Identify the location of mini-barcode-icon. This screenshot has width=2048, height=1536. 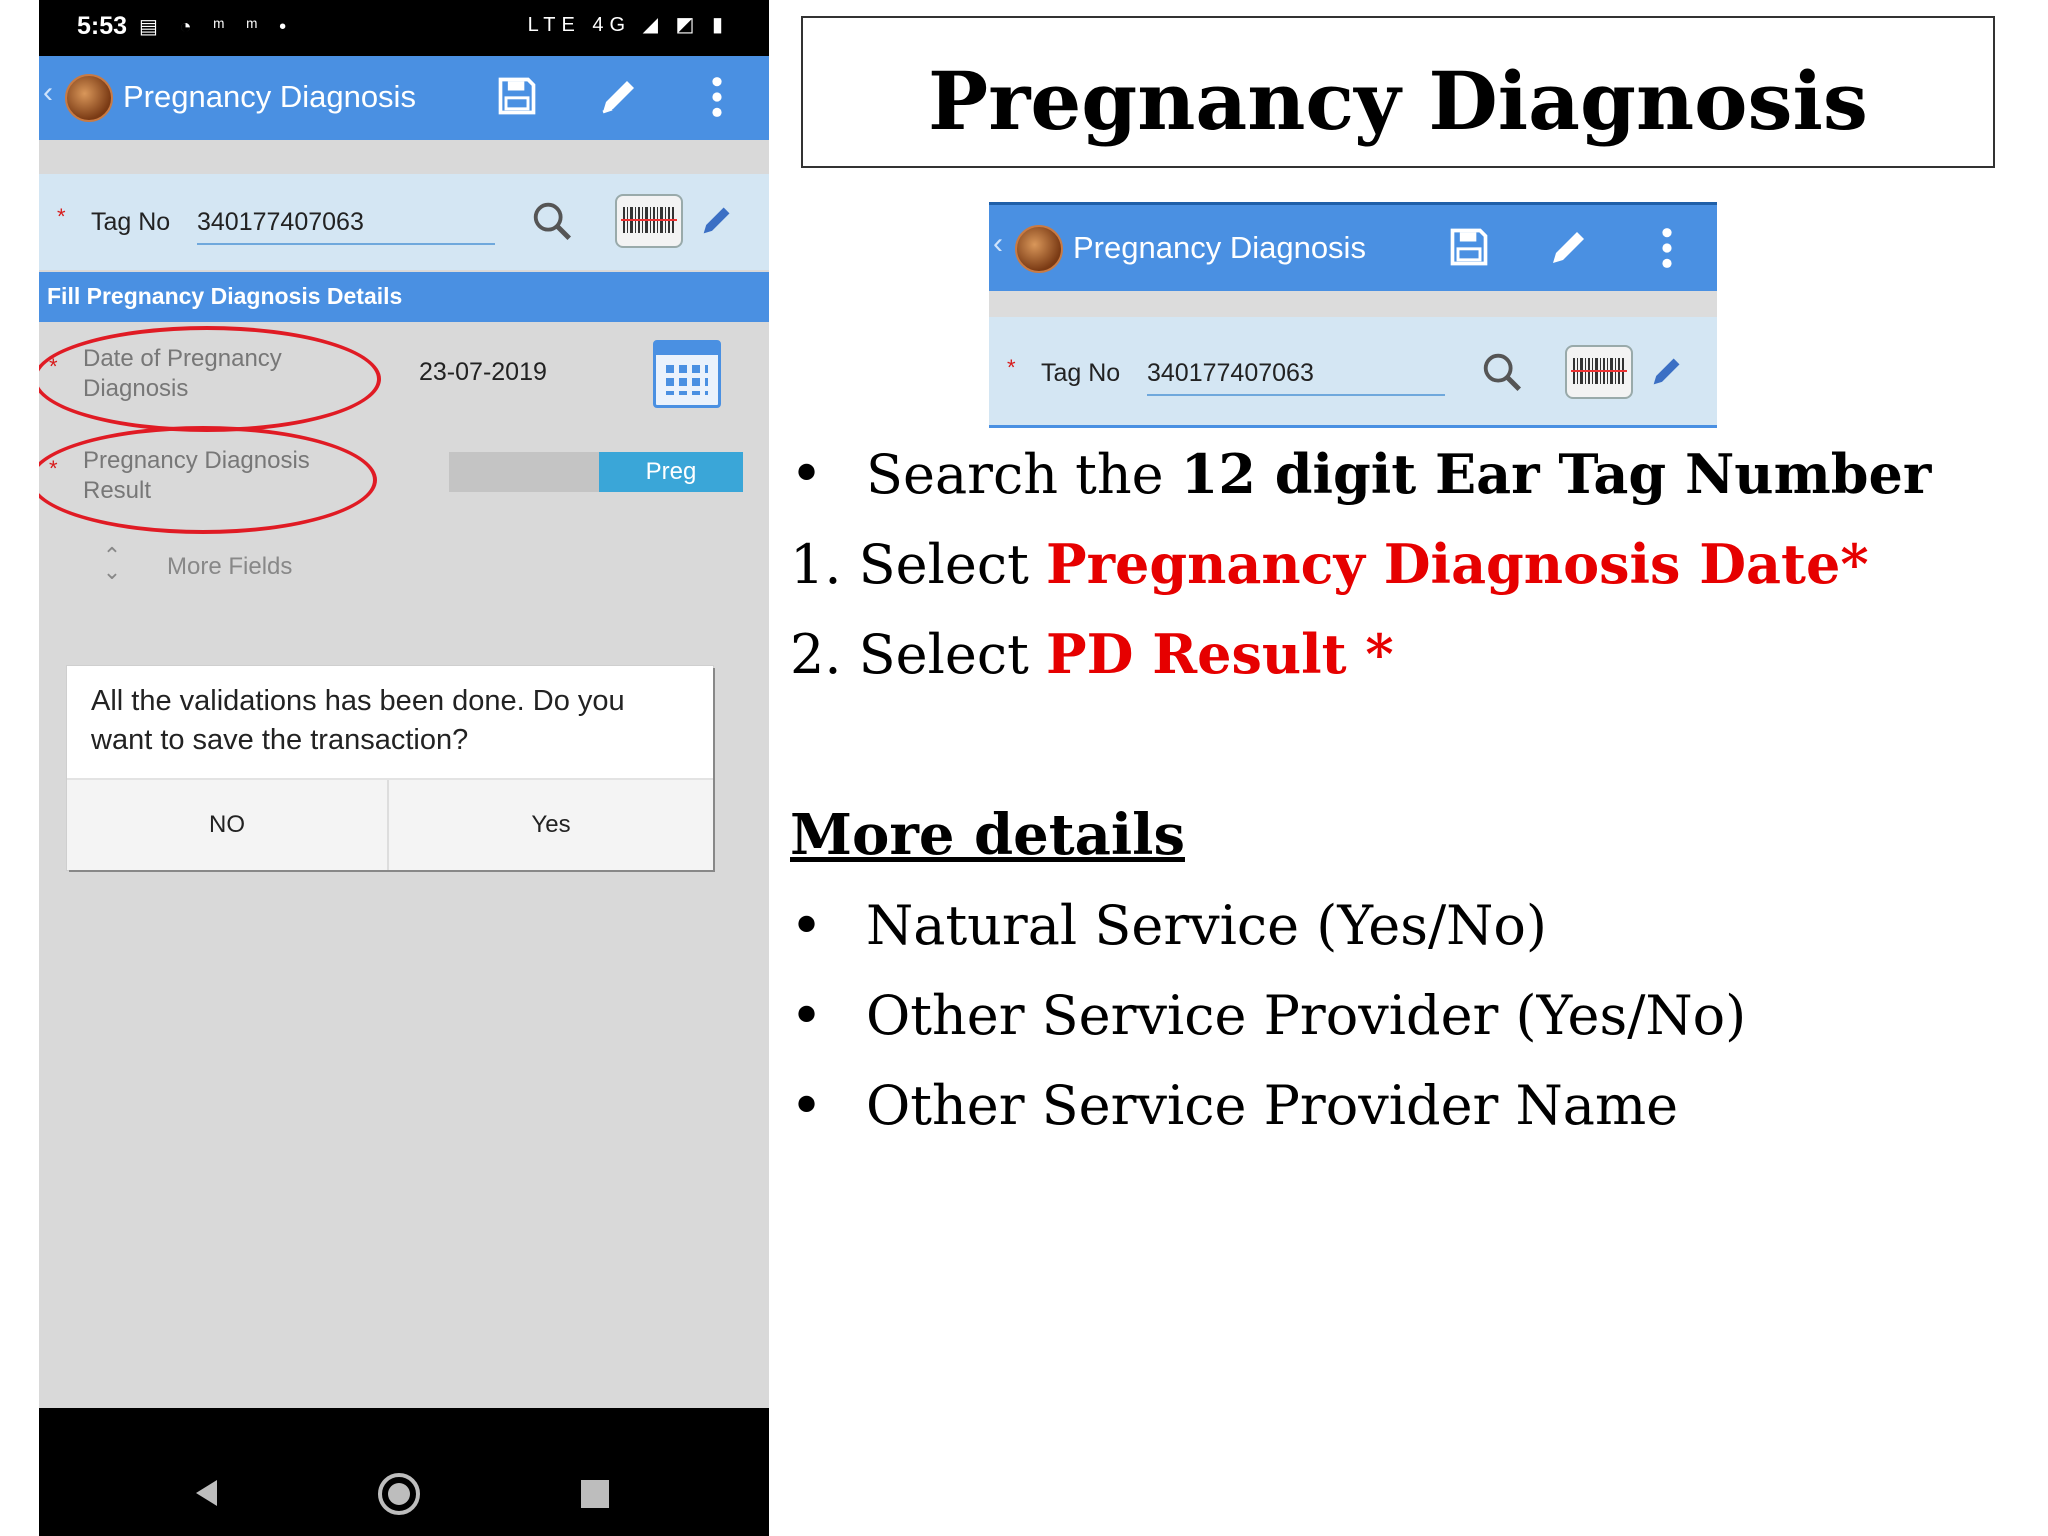
(1599, 372).